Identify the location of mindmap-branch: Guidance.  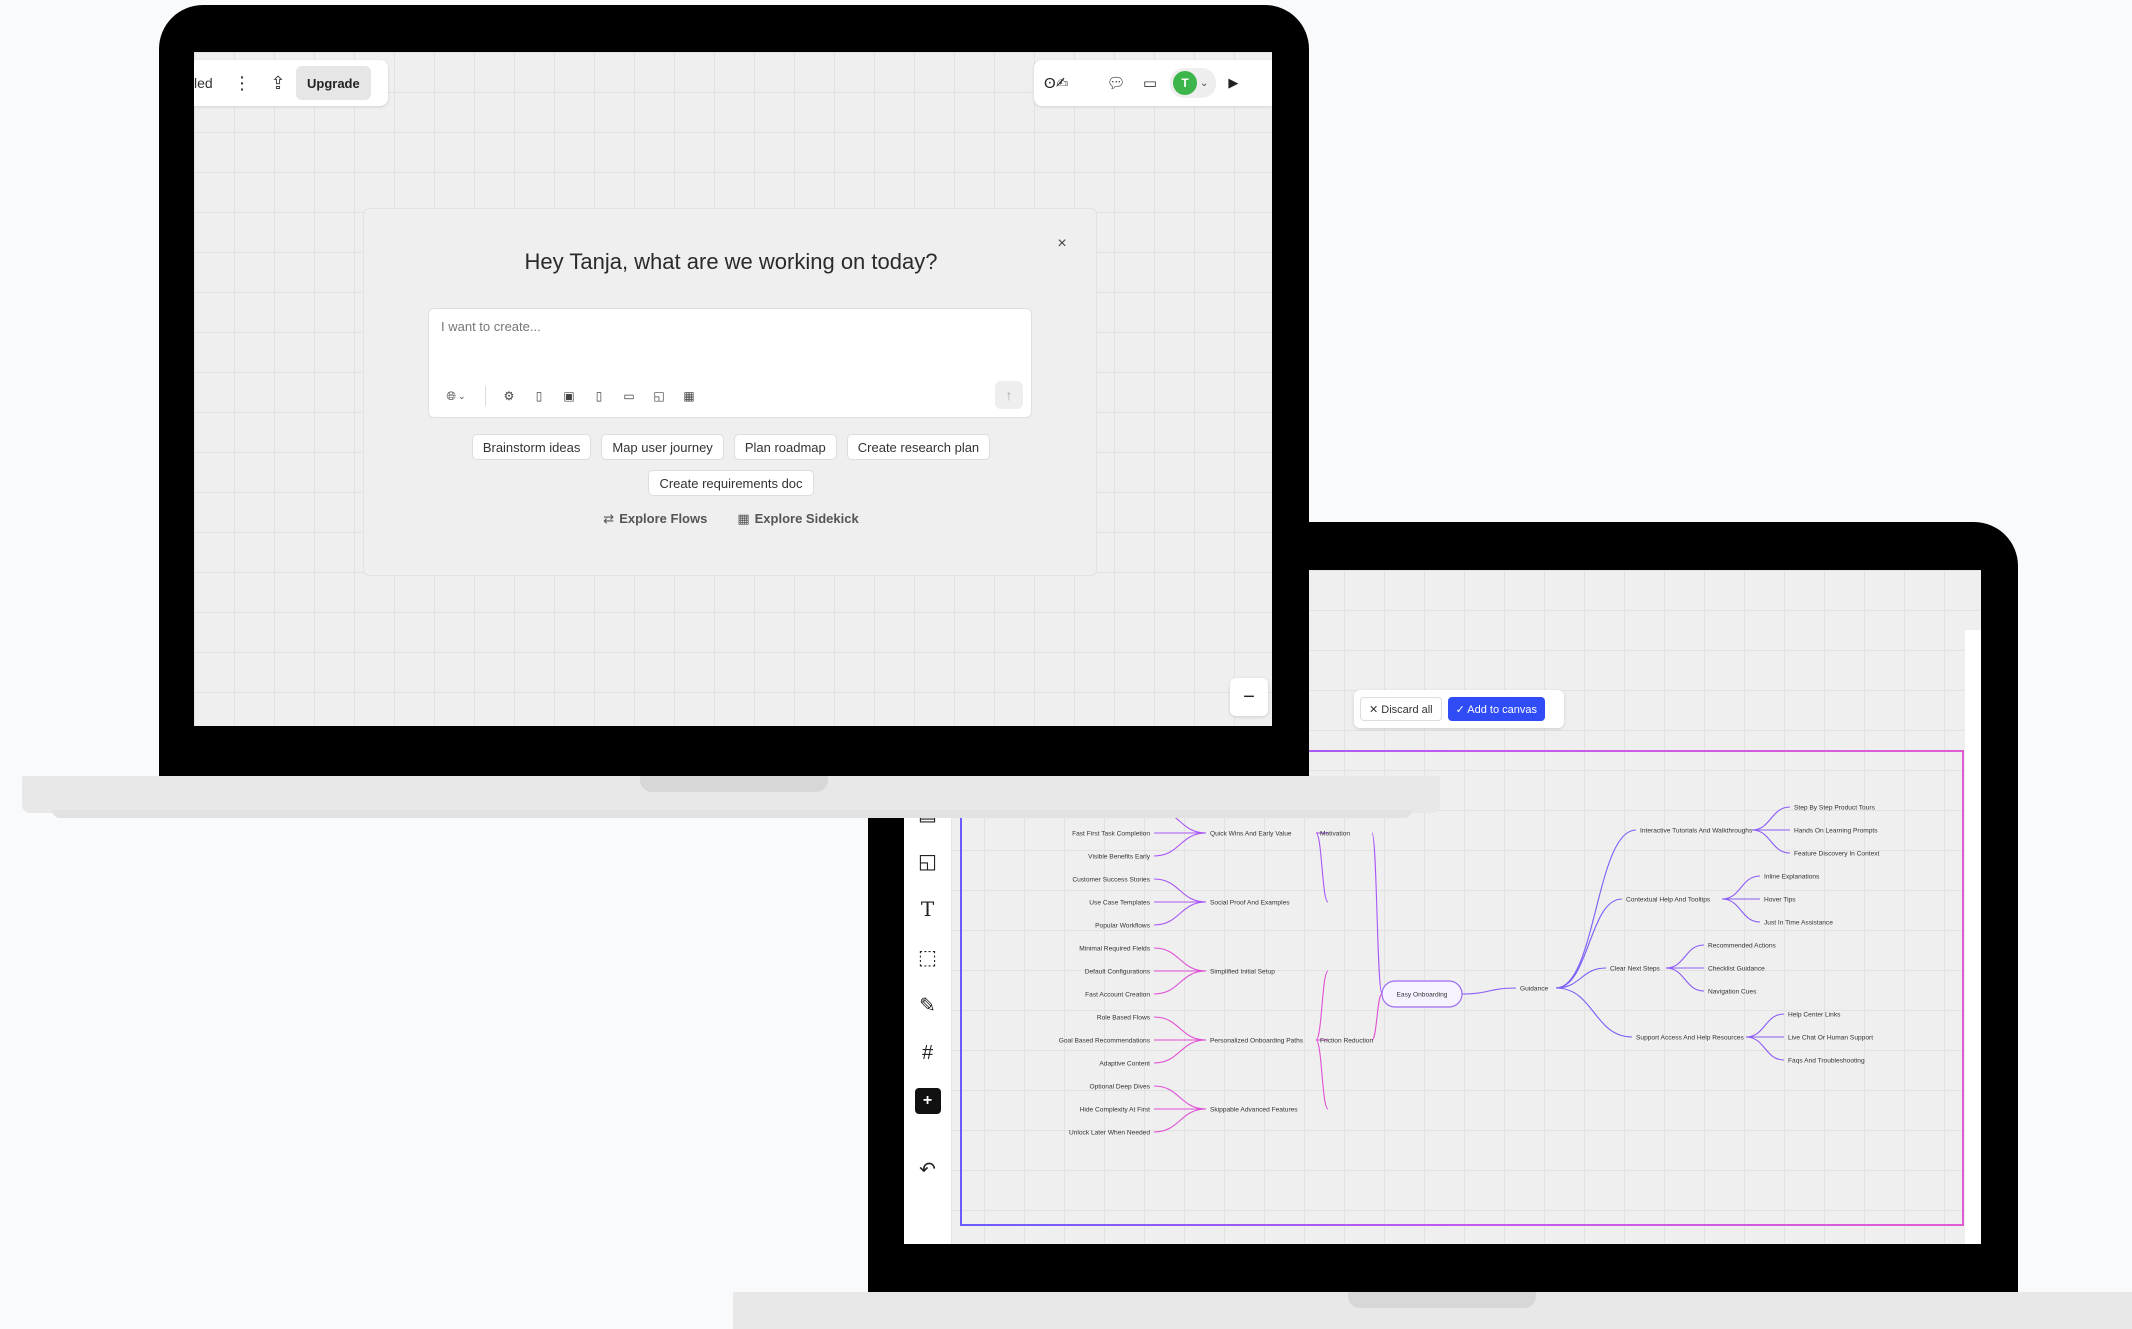
(1534, 988).